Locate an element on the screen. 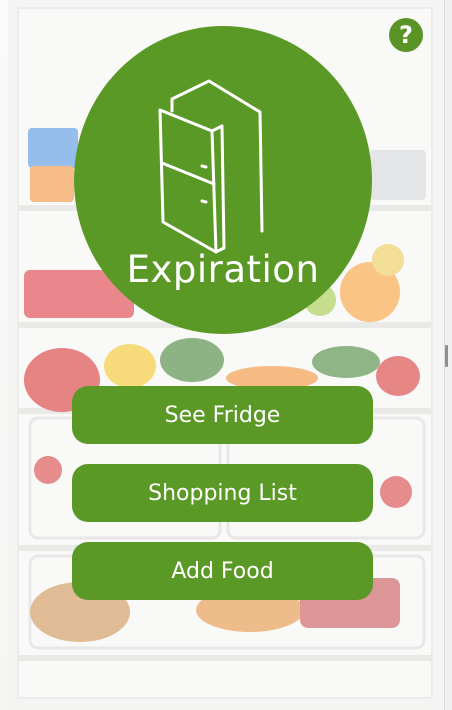 This screenshot has height=710, width=452. question-circle-icon: ? is located at coordinates (406, 35).